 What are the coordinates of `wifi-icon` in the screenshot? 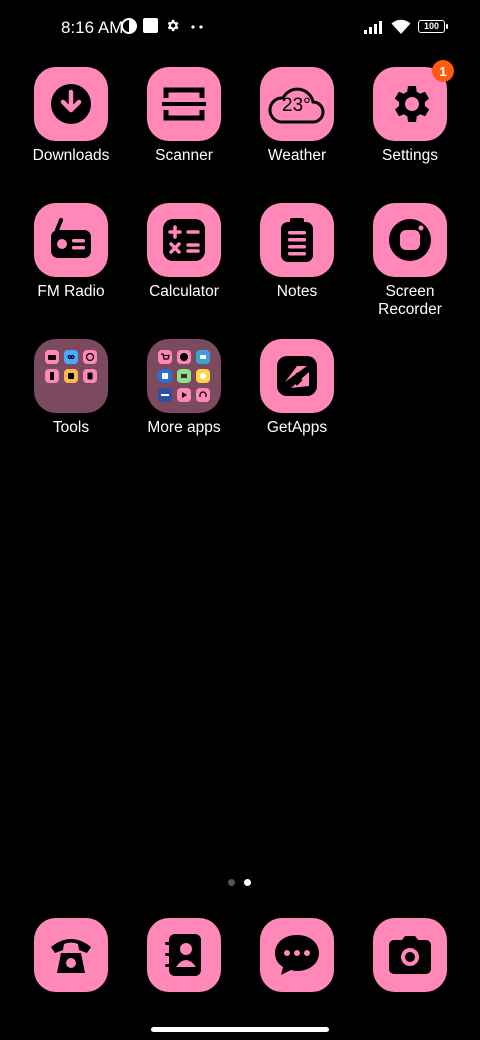 It's located at (401, 26).